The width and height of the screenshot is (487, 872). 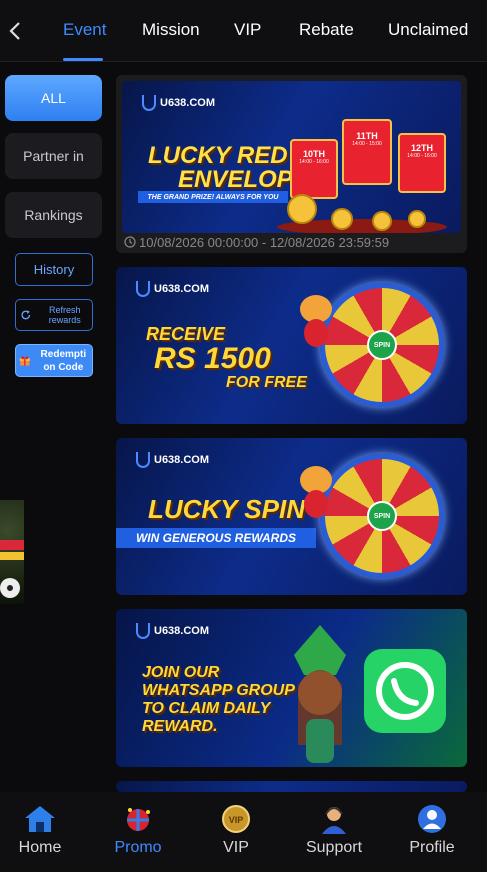 I want to click on tab-vip: VIP, so click(x=247, y=30).